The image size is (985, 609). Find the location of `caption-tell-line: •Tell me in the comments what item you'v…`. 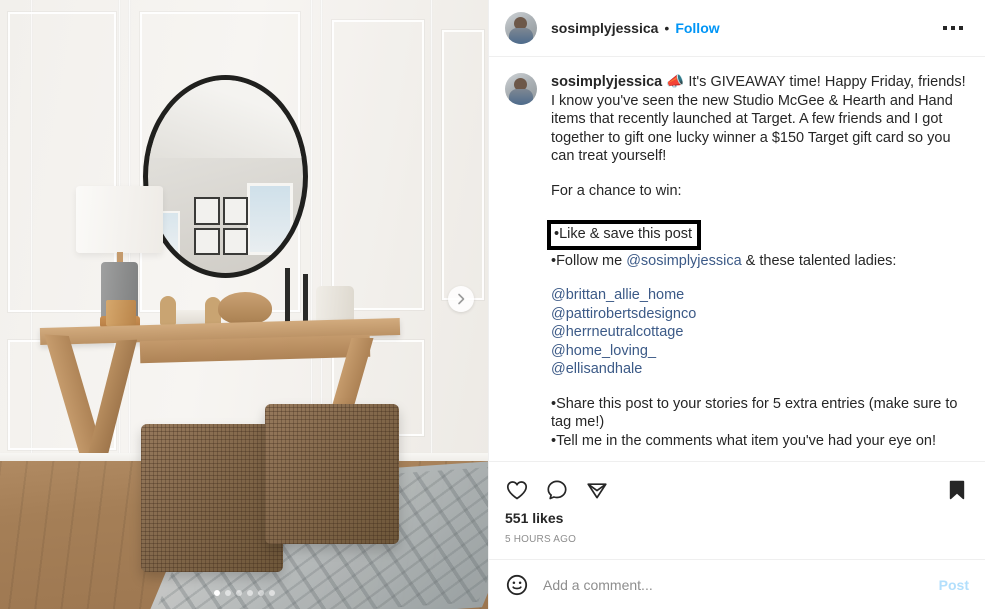

caption-tell-line: •Tell me in the comments what item you'v… is located at coordinates (744, 440).